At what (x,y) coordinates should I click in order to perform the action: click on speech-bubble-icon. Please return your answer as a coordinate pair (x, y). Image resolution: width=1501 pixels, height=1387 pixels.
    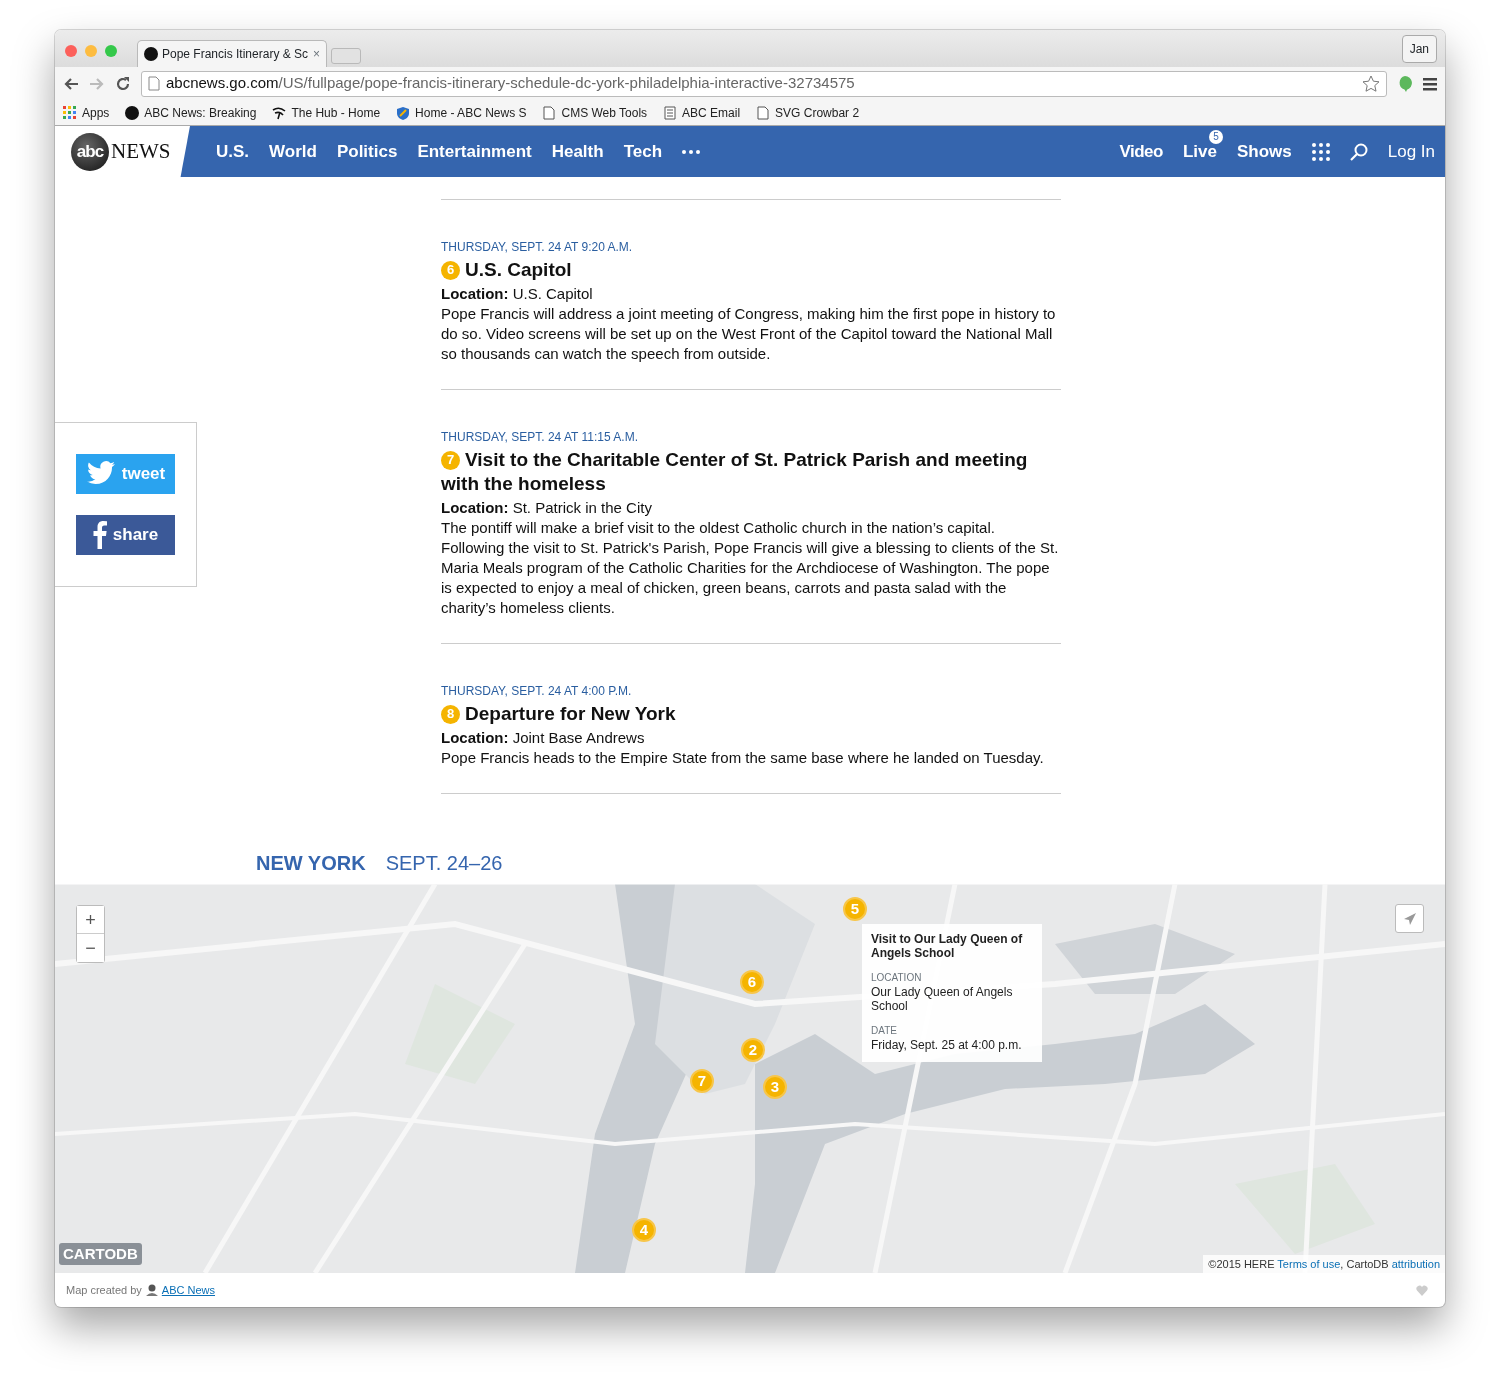
    Looking at the image, I should click on (1405, 83).